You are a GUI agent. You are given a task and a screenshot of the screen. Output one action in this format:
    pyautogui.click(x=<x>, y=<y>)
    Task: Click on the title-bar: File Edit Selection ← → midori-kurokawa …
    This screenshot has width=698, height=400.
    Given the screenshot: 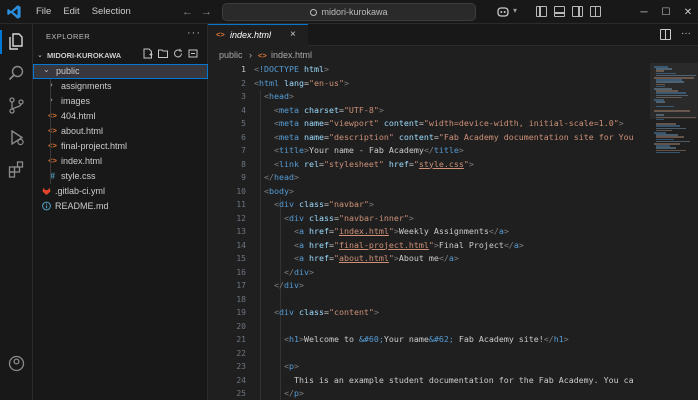 What is the action you would take?
    pyautogui.click(x=349, y=12)
    